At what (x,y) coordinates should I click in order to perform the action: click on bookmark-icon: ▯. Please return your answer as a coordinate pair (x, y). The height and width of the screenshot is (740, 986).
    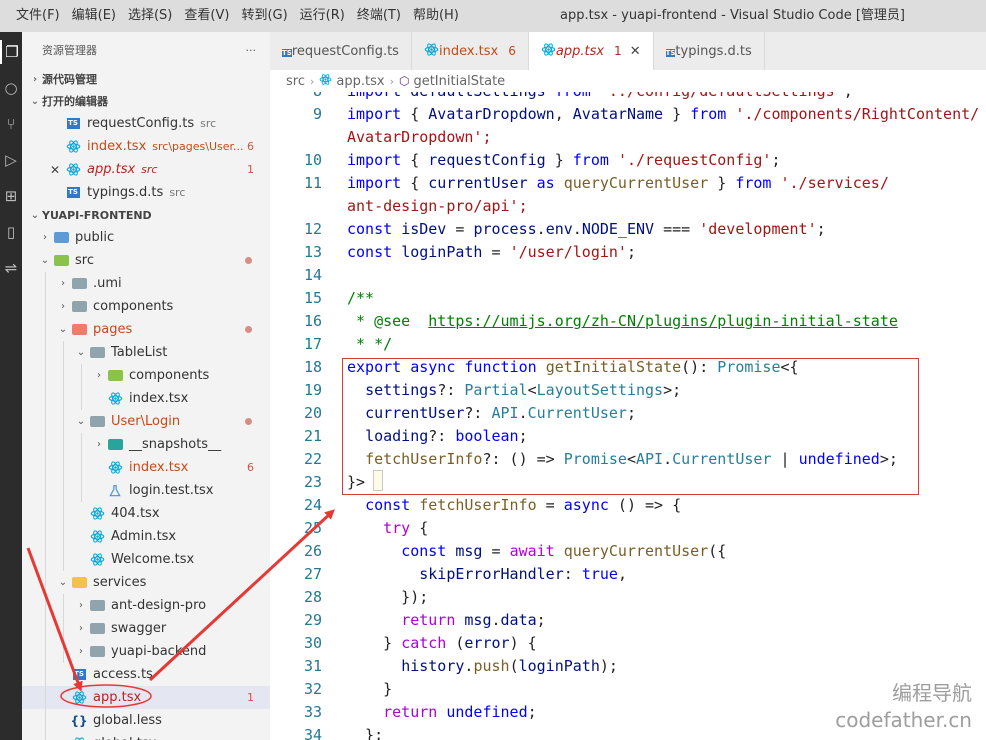
    Looking at the image, I should click on (11, 232).